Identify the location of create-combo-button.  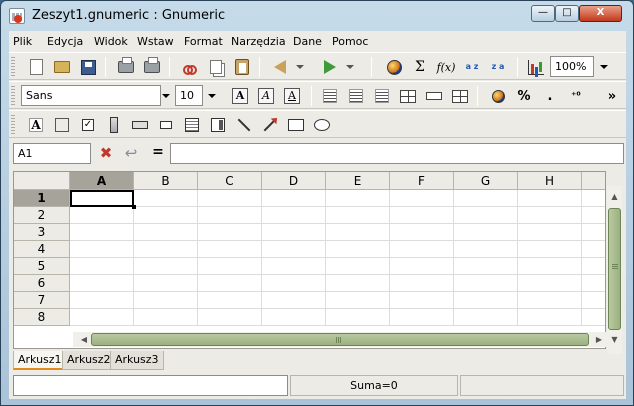
(218, 125).